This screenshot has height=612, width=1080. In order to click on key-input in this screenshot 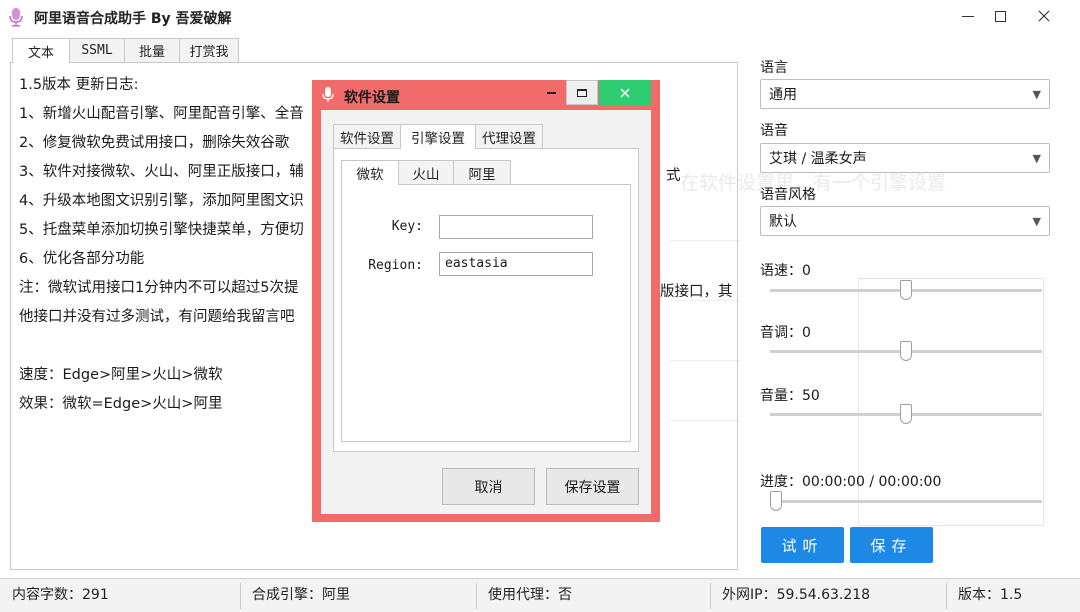, I will do `click(516, 227)`.